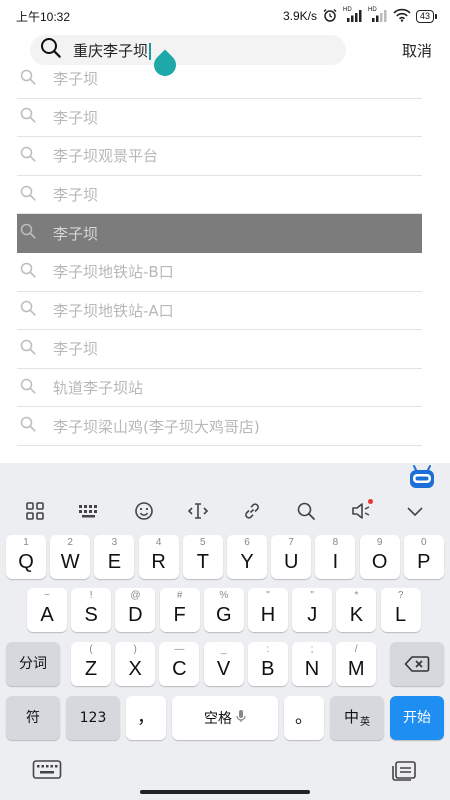 The height and width of the screenshot is (800, 450). What do you see at coordinates (89, 511) in the screenshot?
I see `keyboard-layout-icon` at bounding box center [89, 511].